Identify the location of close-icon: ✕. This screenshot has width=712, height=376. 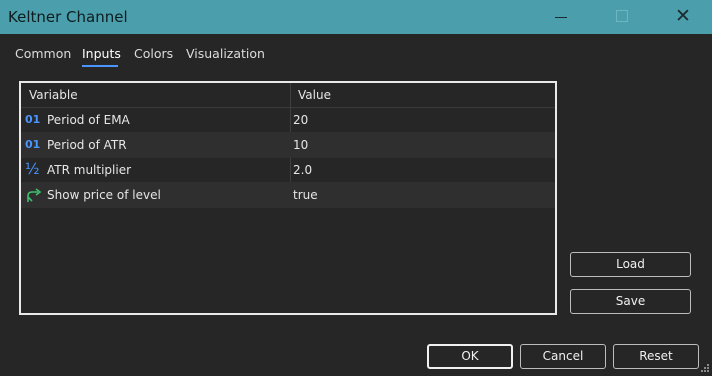
(683, 16).